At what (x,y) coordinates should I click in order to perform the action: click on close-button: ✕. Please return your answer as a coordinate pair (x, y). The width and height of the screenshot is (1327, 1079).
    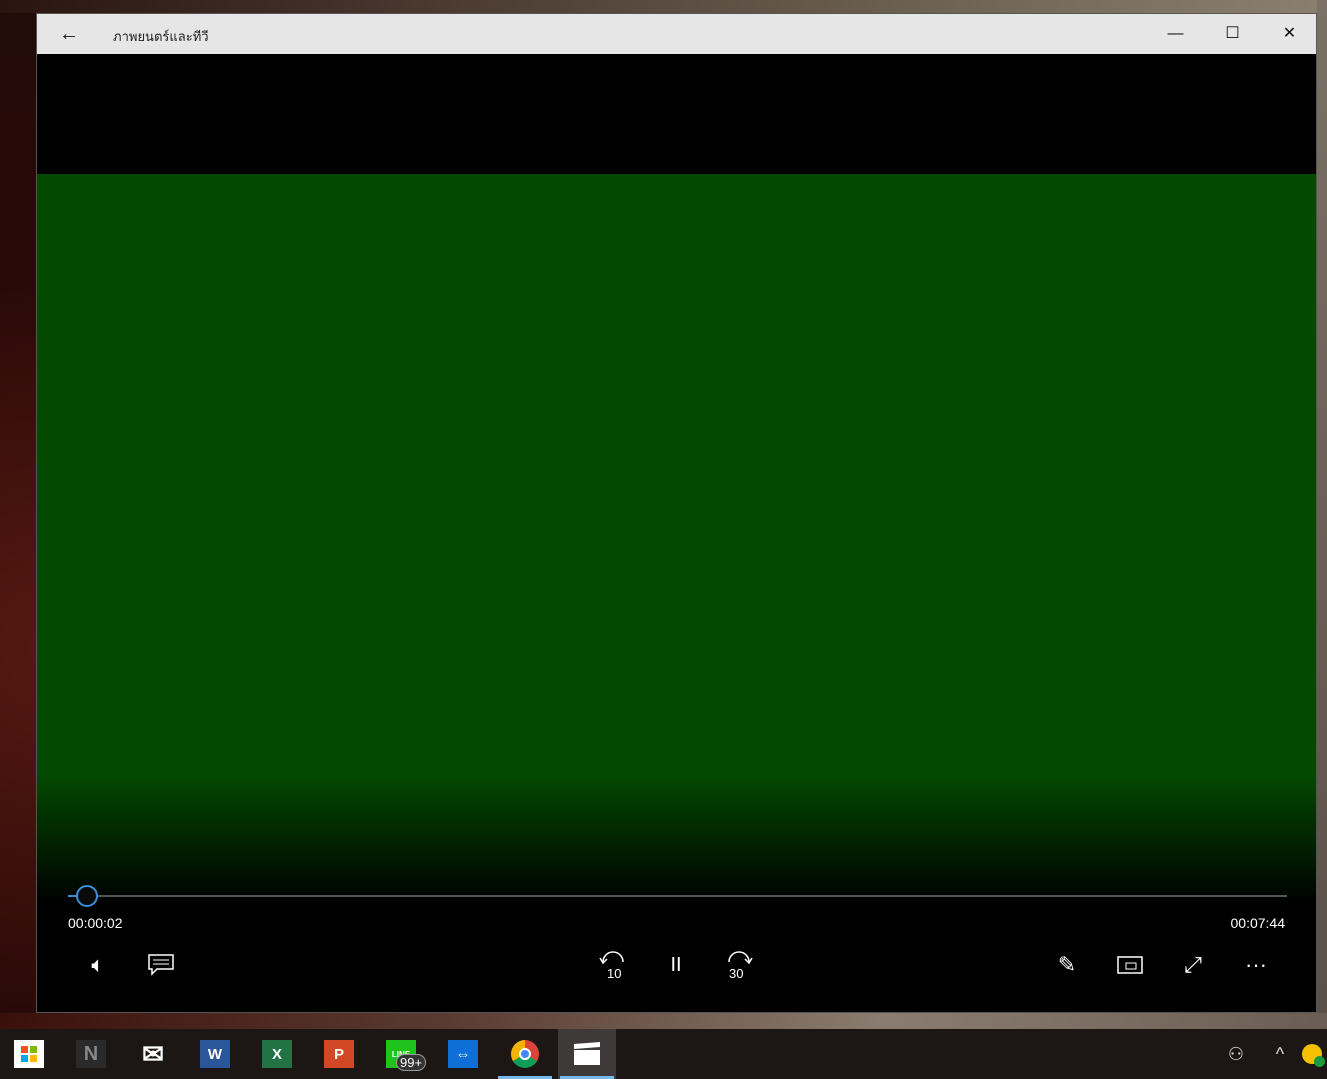
    Looking at the image, I should click on (1289, 34).